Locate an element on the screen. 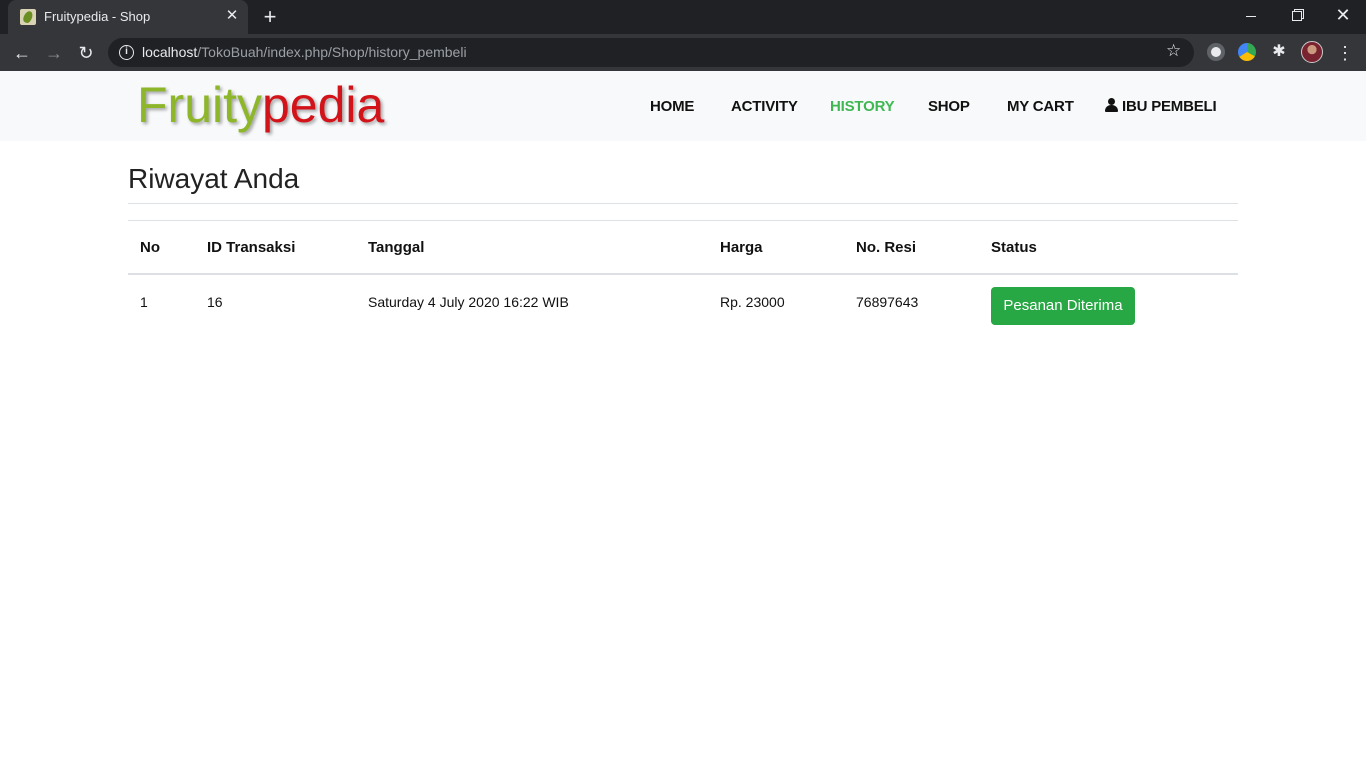  header-price: Harga is located at coordinates (741, 247).